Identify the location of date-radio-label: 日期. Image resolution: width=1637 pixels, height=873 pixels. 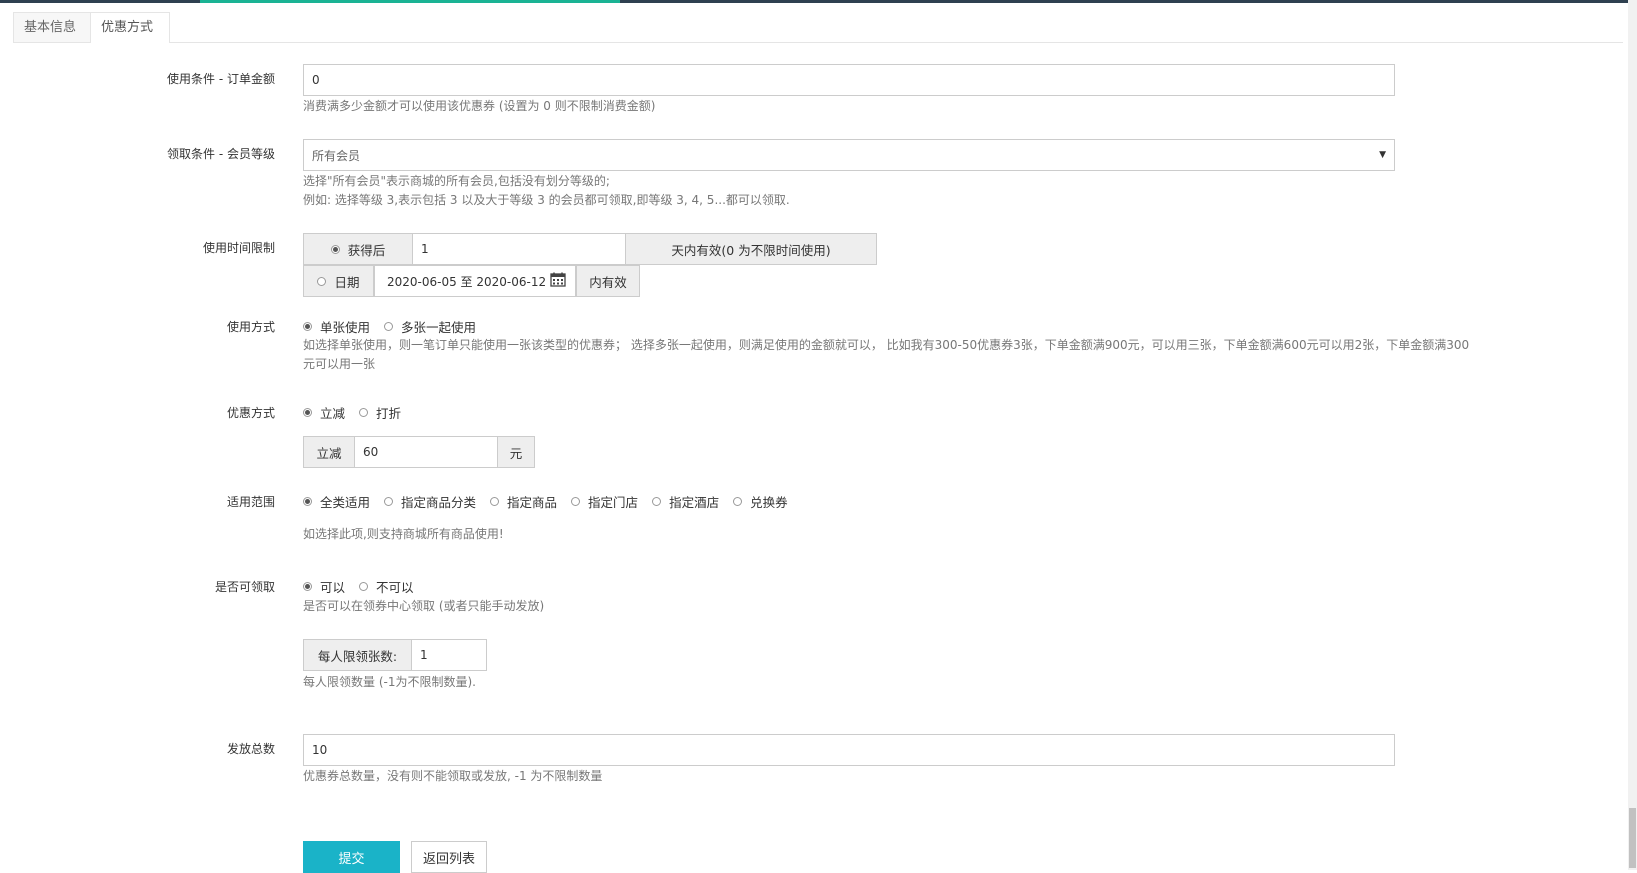
(347, 282).